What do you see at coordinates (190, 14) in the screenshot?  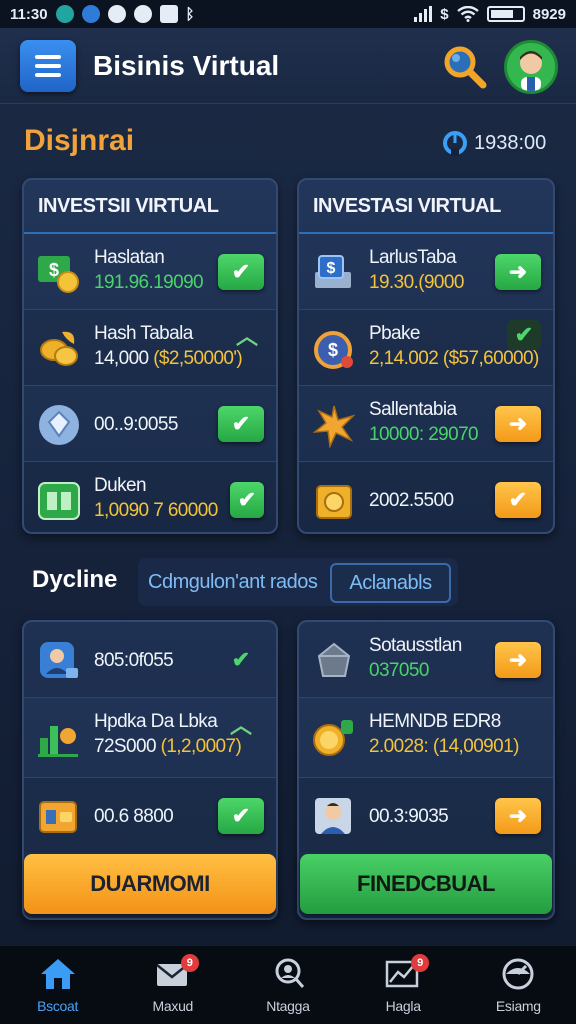 I see `bluetooth-icon: ᛒ` at bounding box center [190, 14].